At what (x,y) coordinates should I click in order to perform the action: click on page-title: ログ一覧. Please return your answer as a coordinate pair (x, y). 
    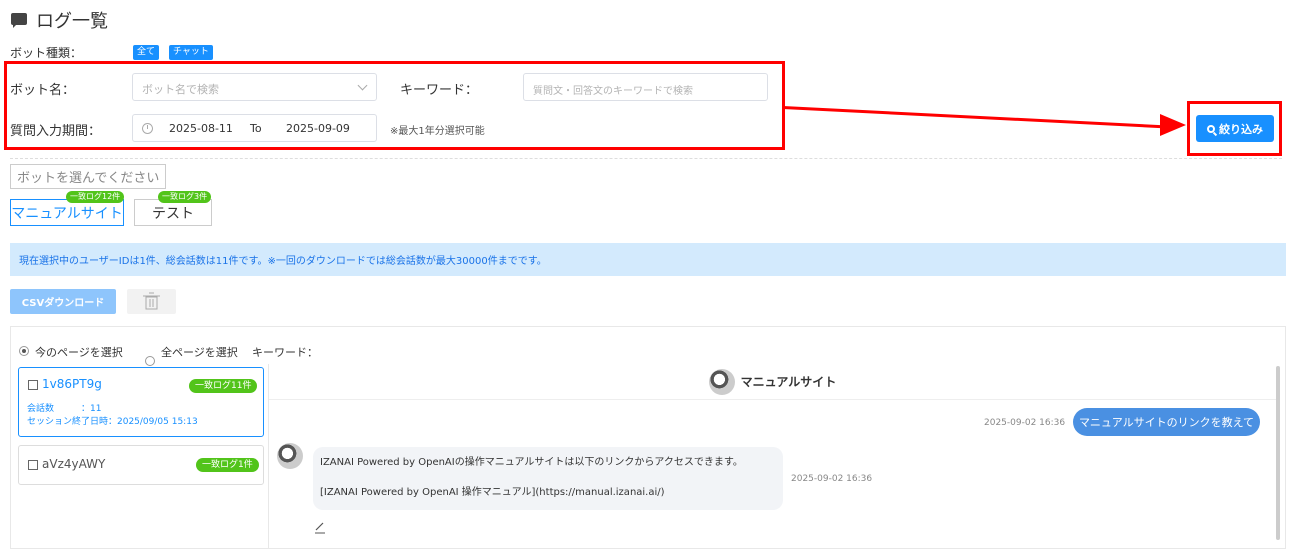
    Looking at the image, I should click on (59, 20).